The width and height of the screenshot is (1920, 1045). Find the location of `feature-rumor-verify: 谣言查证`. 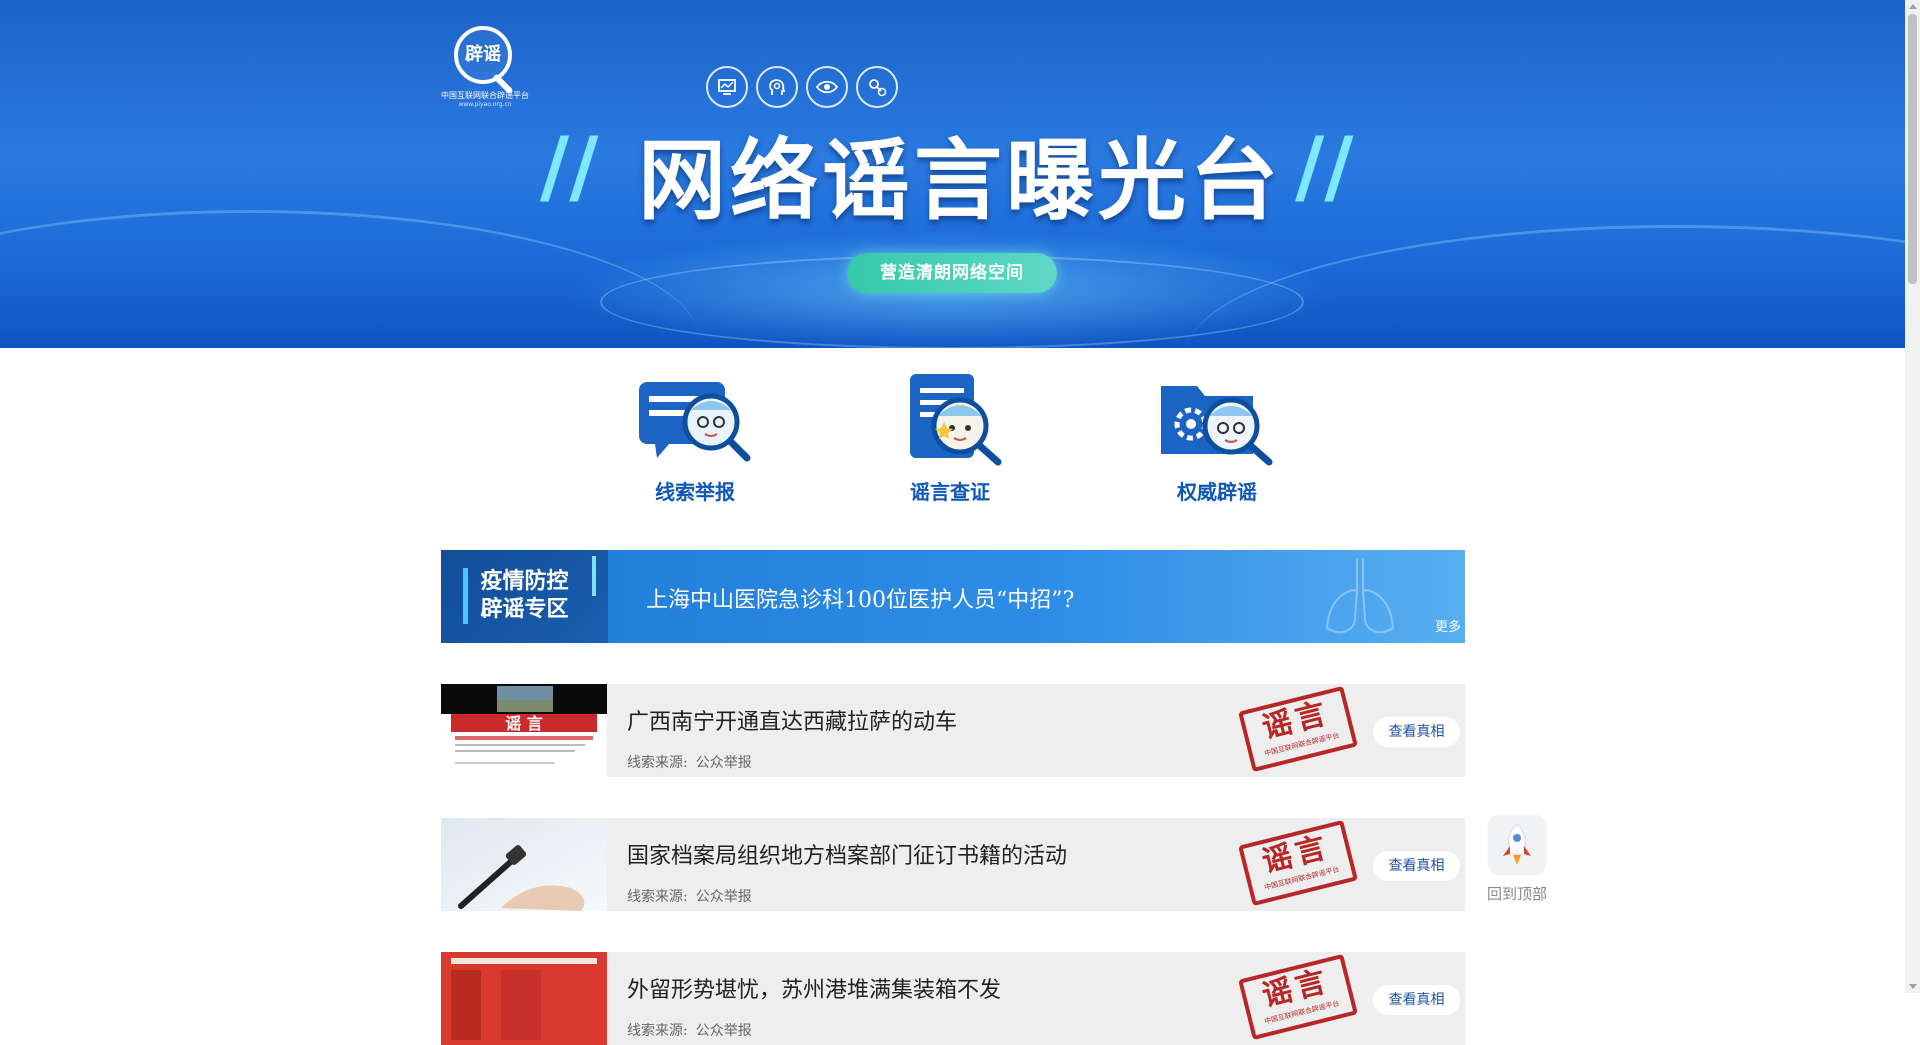

feature-rumor-verify: 谣言查证 is located at coordinates (950, 438).